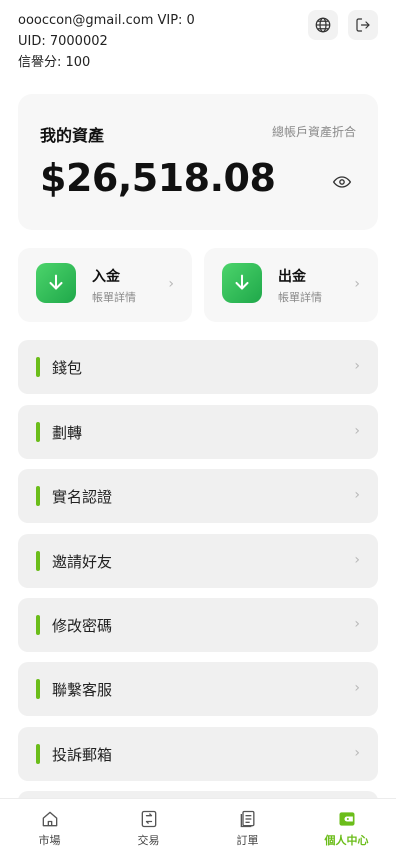  Describe the element at coordinates (82, 497) in the screenshot. I see `menu-item-label: 實名認證` at that location.